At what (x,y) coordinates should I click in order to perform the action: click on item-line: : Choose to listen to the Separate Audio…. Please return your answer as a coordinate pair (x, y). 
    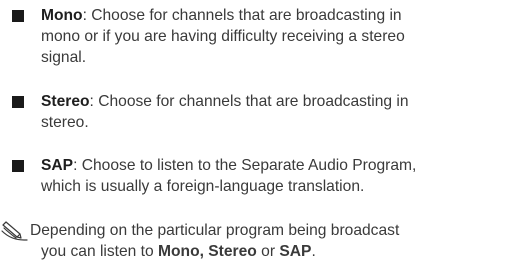
    Looking at the image, I should click on (245, 165).